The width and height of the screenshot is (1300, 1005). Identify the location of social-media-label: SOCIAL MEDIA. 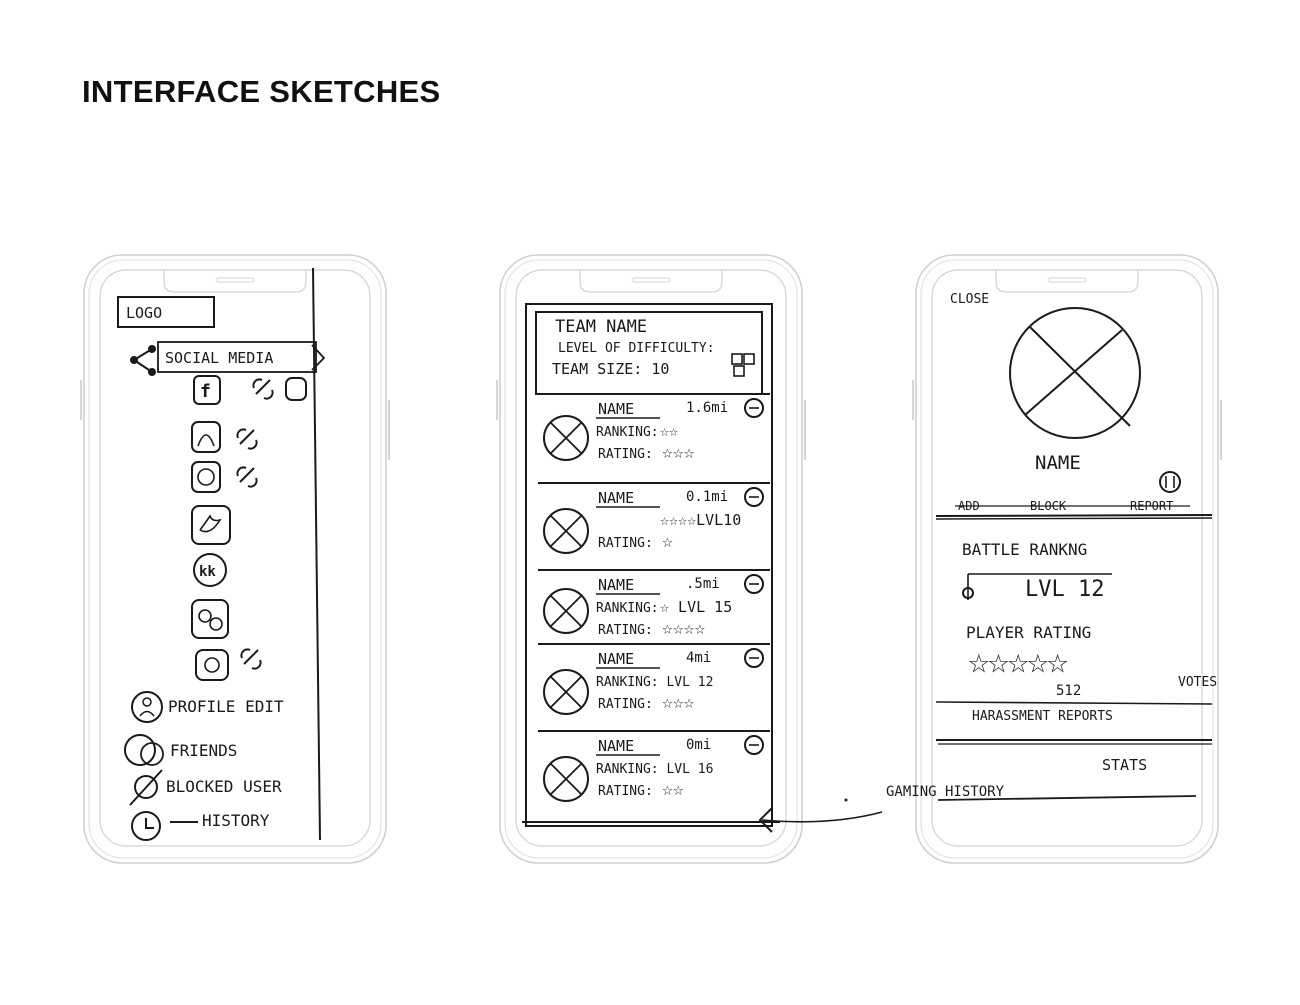
(219, 358).